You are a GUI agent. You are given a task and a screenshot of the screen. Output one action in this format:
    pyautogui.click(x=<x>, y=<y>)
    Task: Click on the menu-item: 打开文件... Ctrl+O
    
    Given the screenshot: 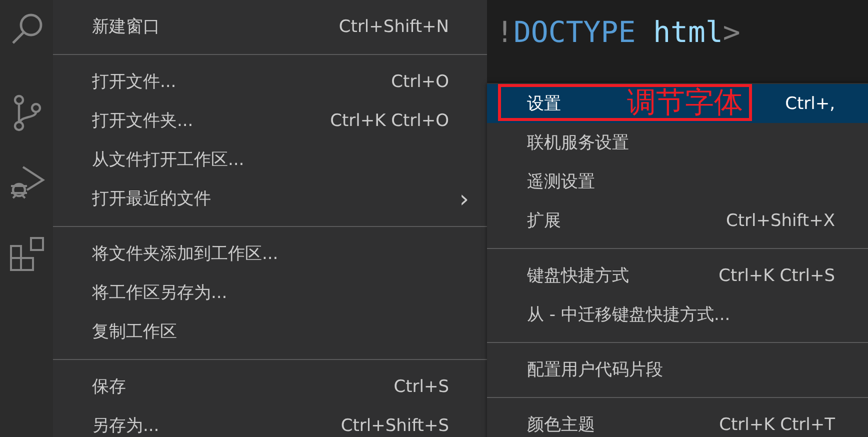 What is the action you would take?
    pyautogui.click(x=270, y=81)
    